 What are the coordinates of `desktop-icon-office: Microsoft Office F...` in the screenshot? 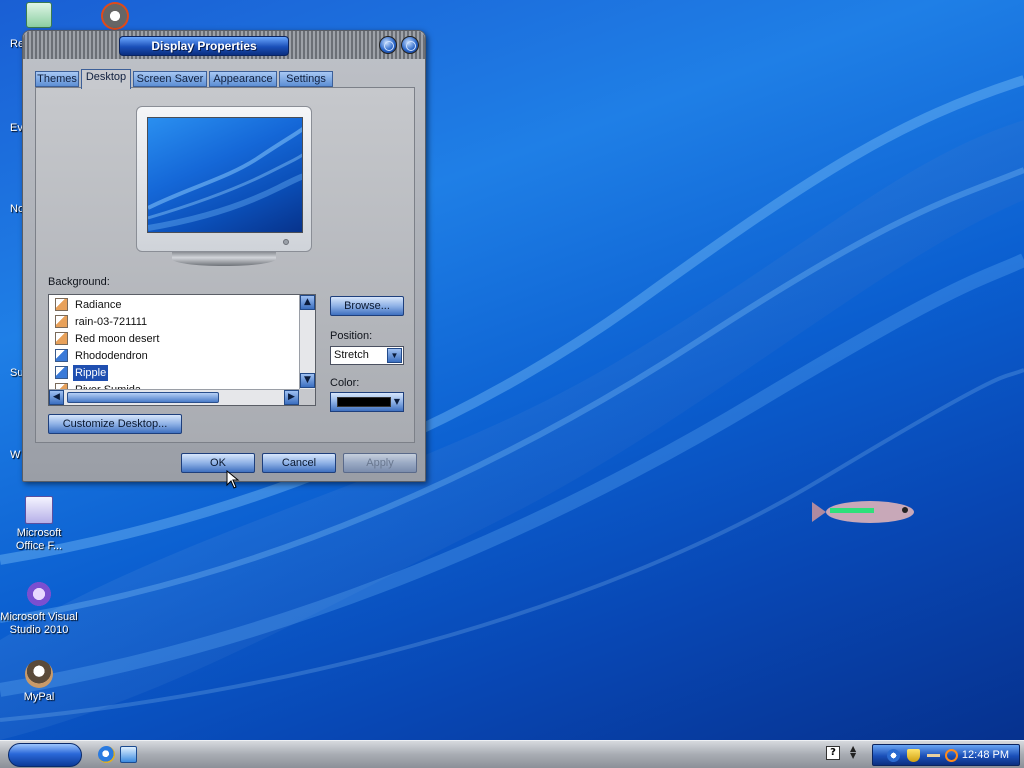 It's located at (39, 524).